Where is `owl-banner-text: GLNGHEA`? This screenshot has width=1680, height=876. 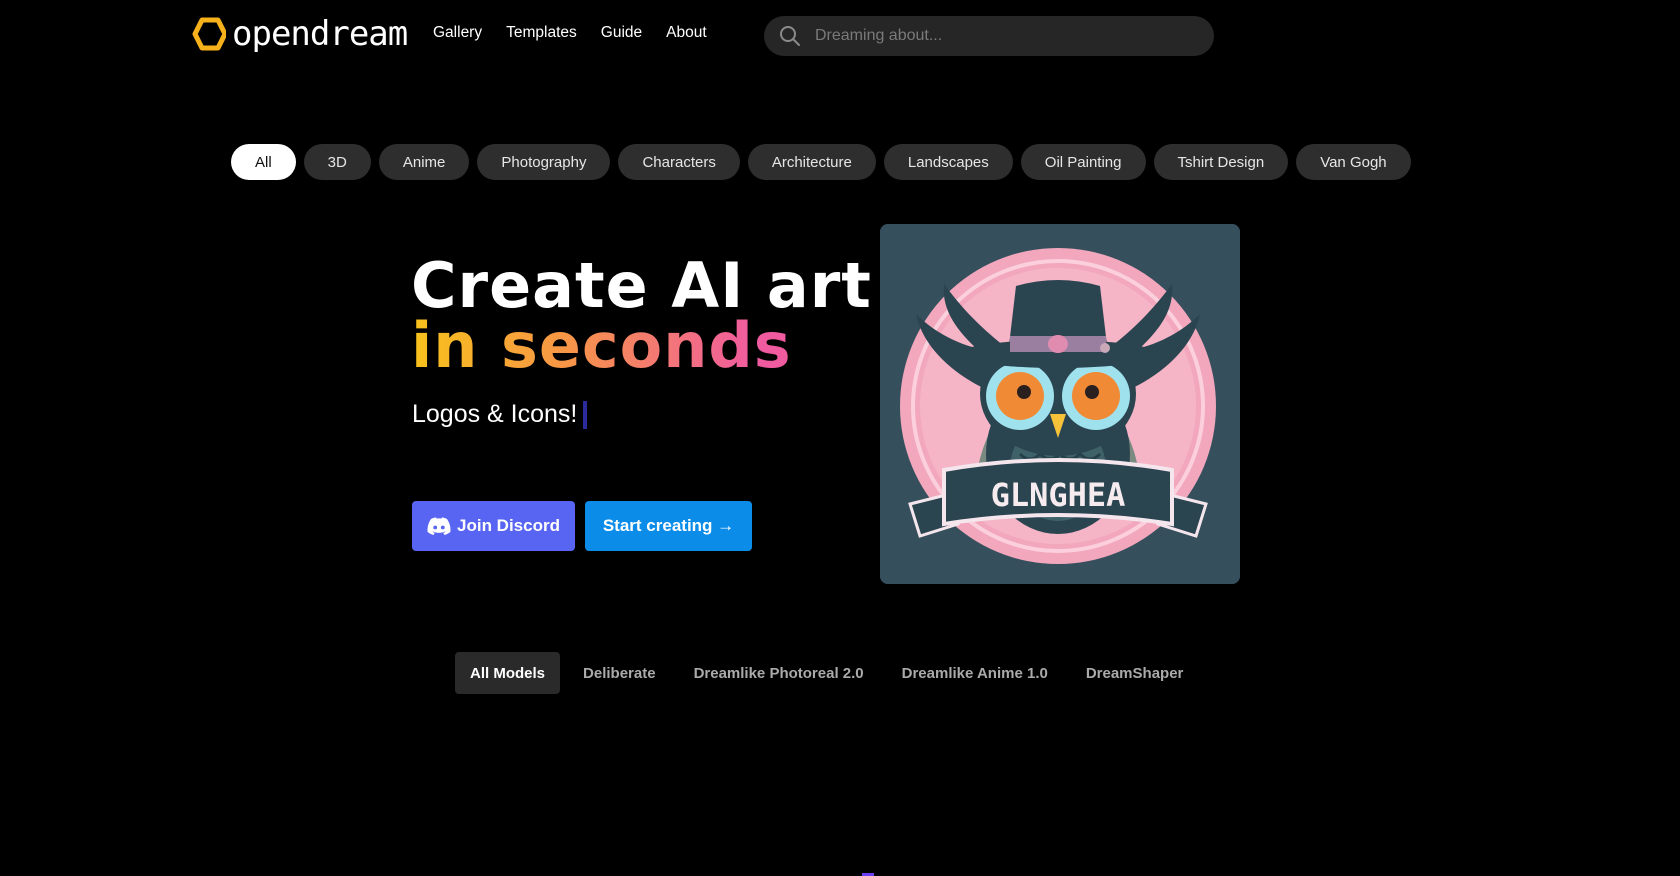 owl-banner-text: GLNGHEA is located at coordinates (1058, 495).